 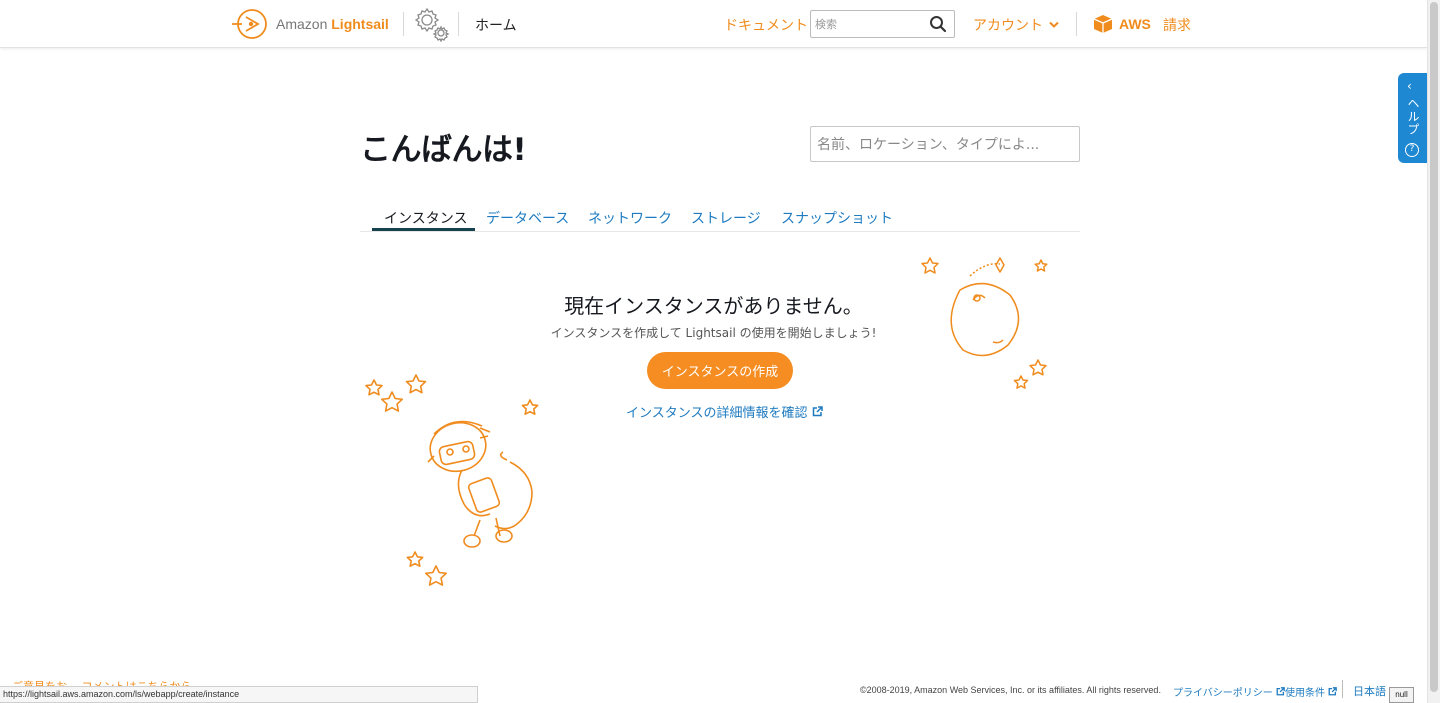 I want to click on learn-more-link: インスタンスの詳細情報を確認, so click(x=725, y=411).